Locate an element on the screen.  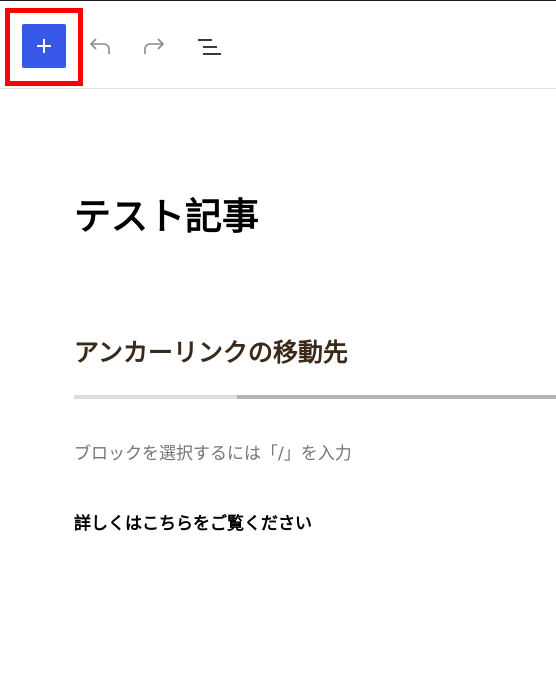
editor-toolbar is located at coordinates (278, 45).